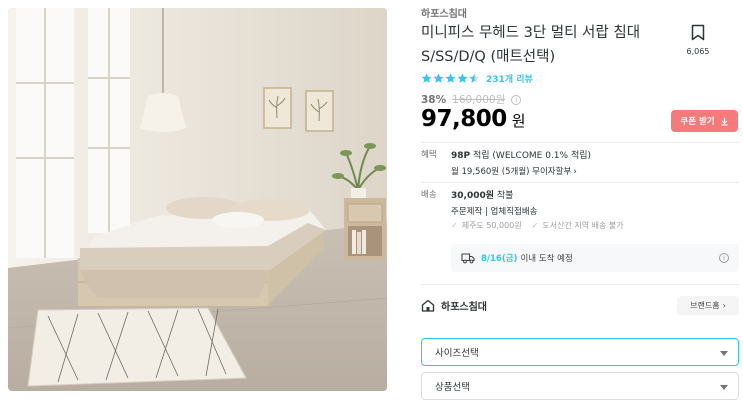 The image size is (743, 405). I want to click on product-select: 상품선택, so click(580, 386).